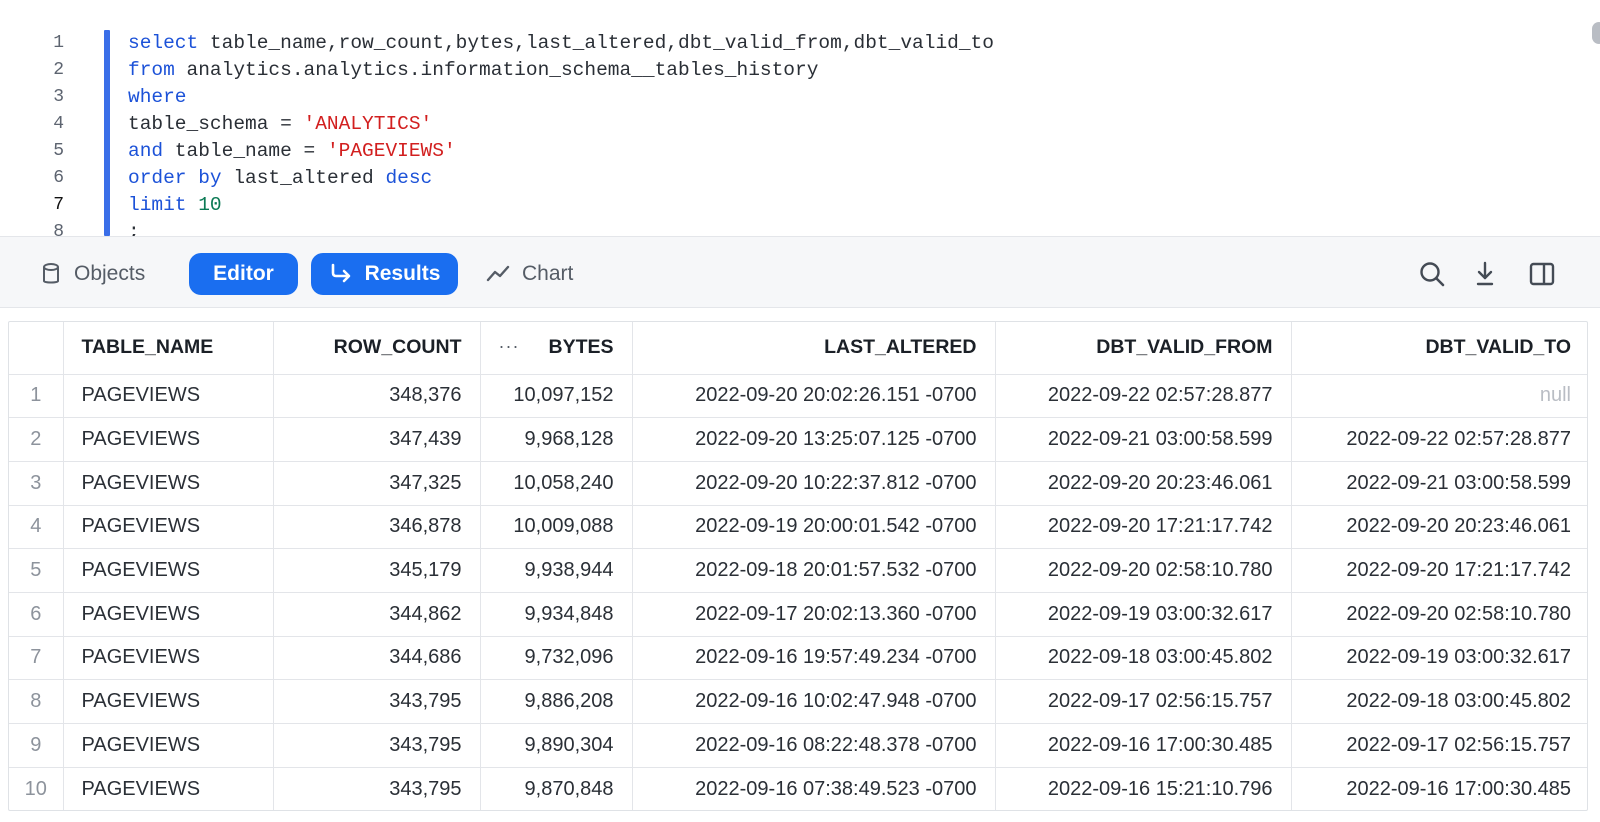  What do you see at coordinates (556, 745) in the screenshot?
I see `cell-bytes: 9,890,304` at bounding box center [556, 745].